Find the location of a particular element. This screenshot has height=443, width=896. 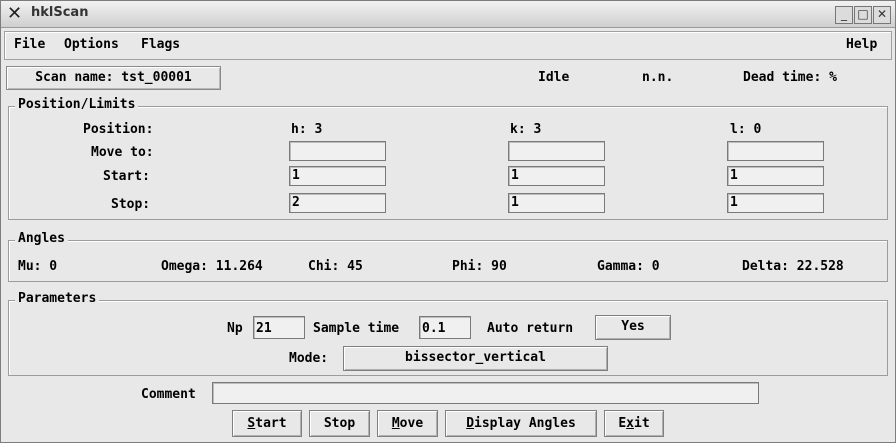

window-title: hklScan is located at coordinates (60, 12).